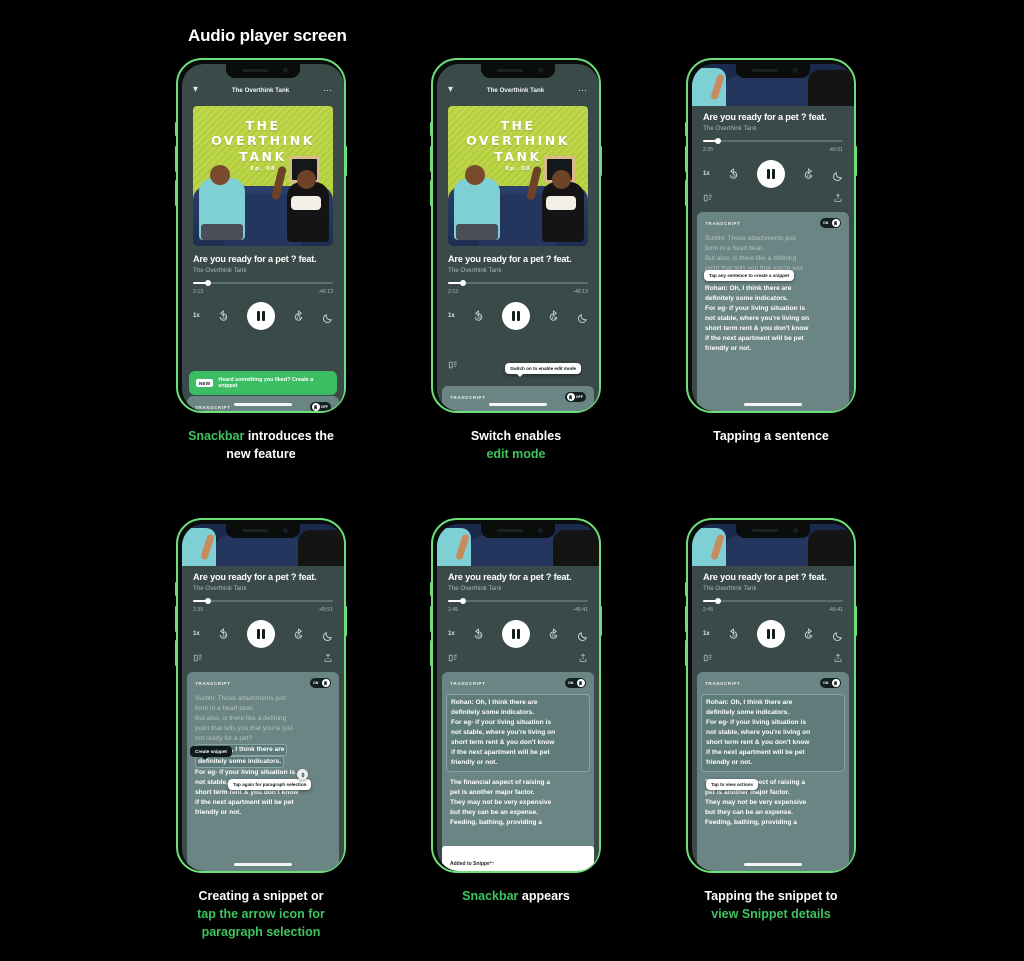 This screenshot has height=961, width=1024. Describe the element at coordinates (518, 858) in the screenshot. I see `snackbar-added-to-snippets: Added to Snippets.` at that location.